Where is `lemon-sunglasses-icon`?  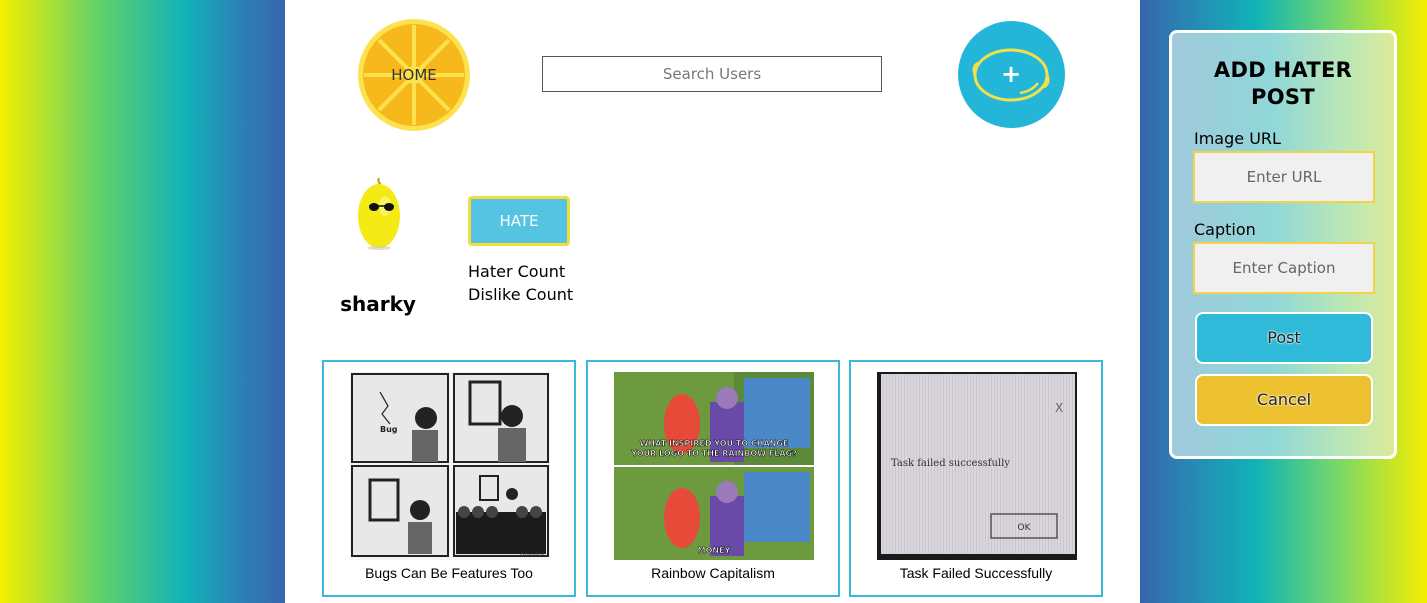 lemon-sunglasses-icon is located at coordinates (379, 213).